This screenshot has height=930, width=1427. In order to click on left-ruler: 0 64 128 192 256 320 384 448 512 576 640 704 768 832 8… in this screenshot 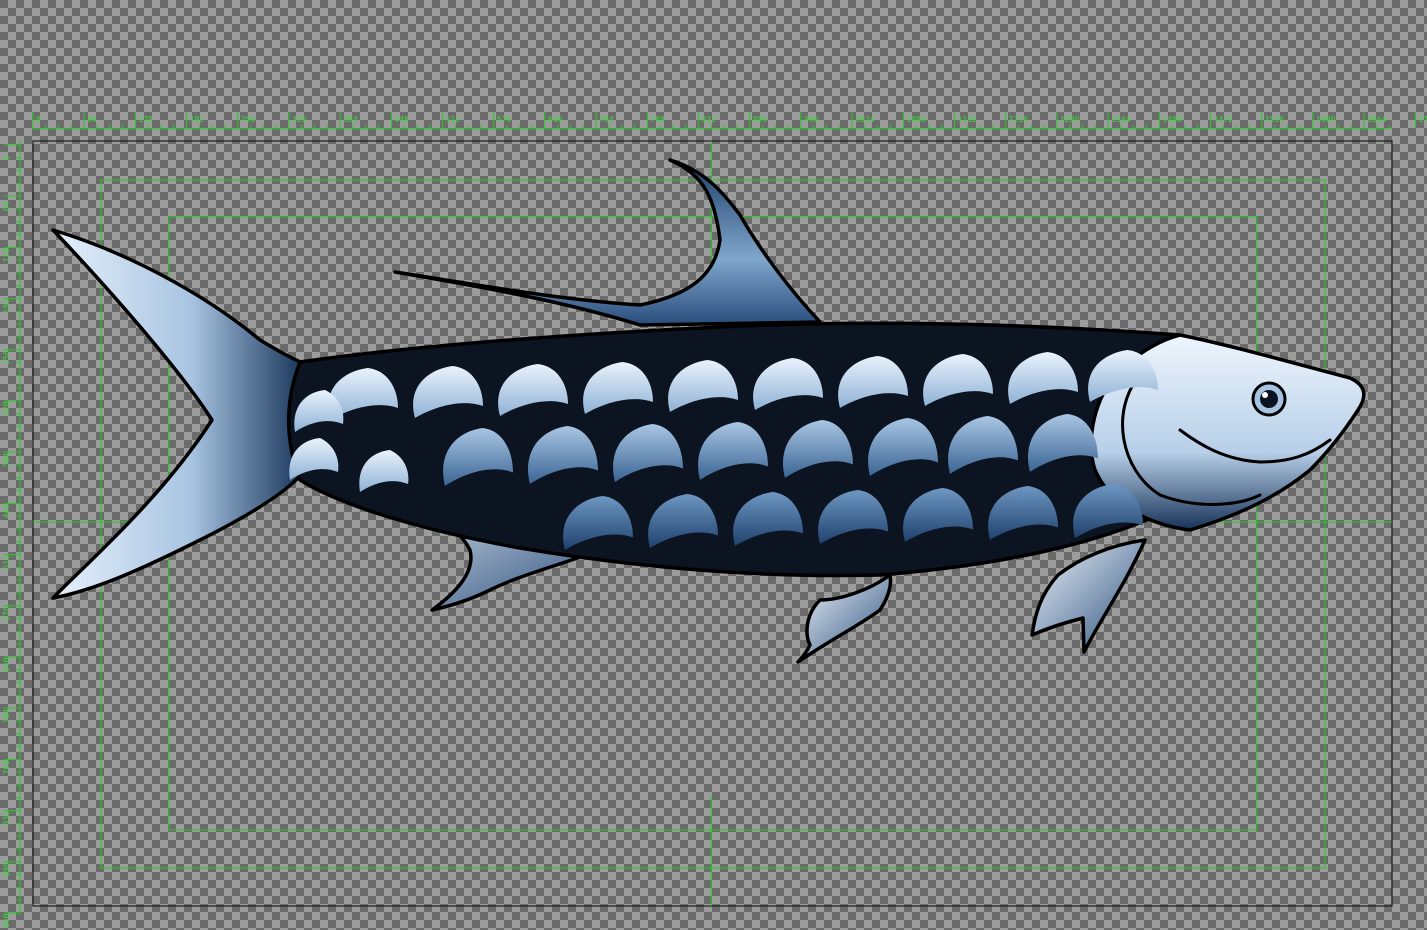, I will do `click(11, 534)`.